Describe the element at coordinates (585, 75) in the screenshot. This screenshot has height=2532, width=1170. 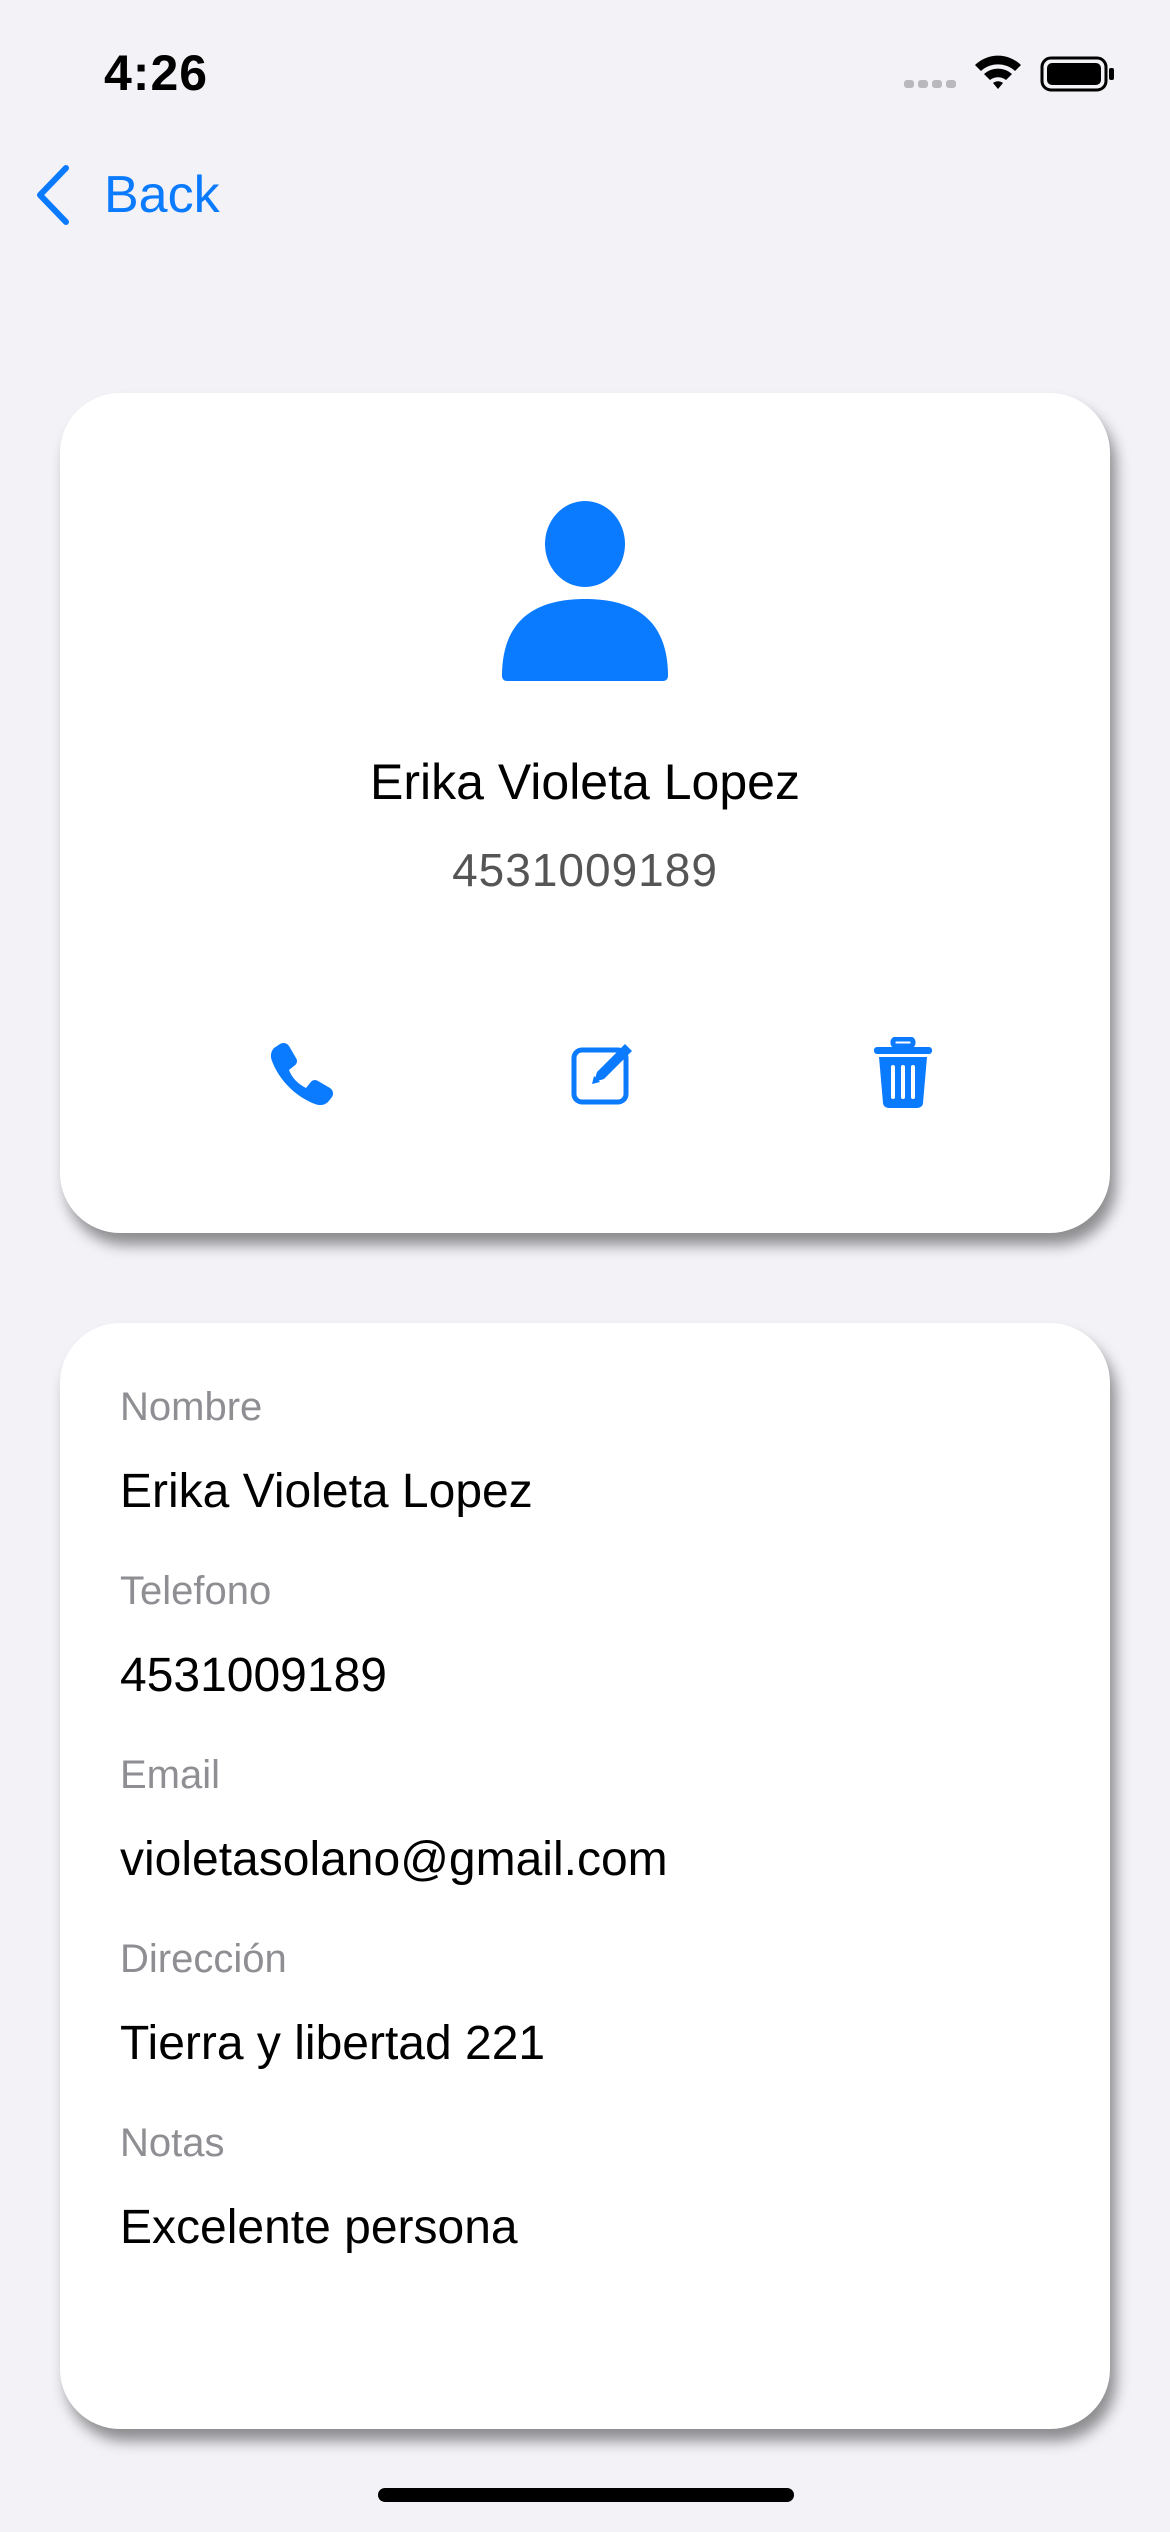
I see `status-bar: 4:26` at that location.